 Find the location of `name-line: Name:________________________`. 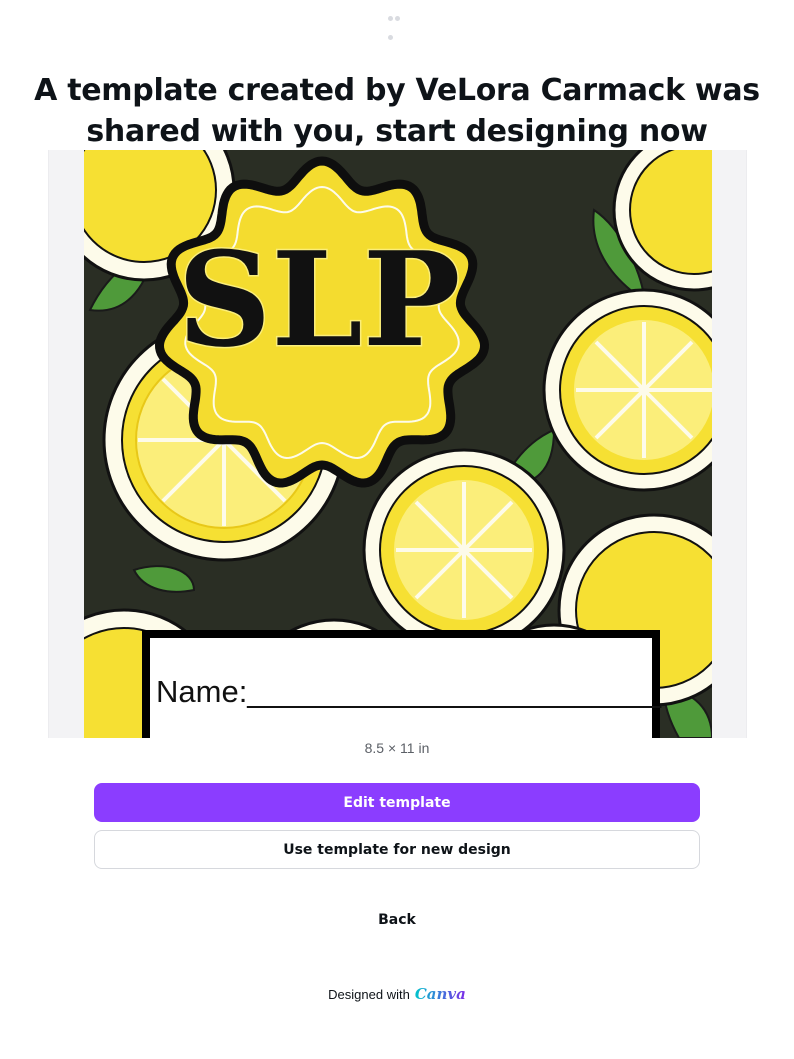

name-line: Name:________________________ is located at coordinates (409, 691).